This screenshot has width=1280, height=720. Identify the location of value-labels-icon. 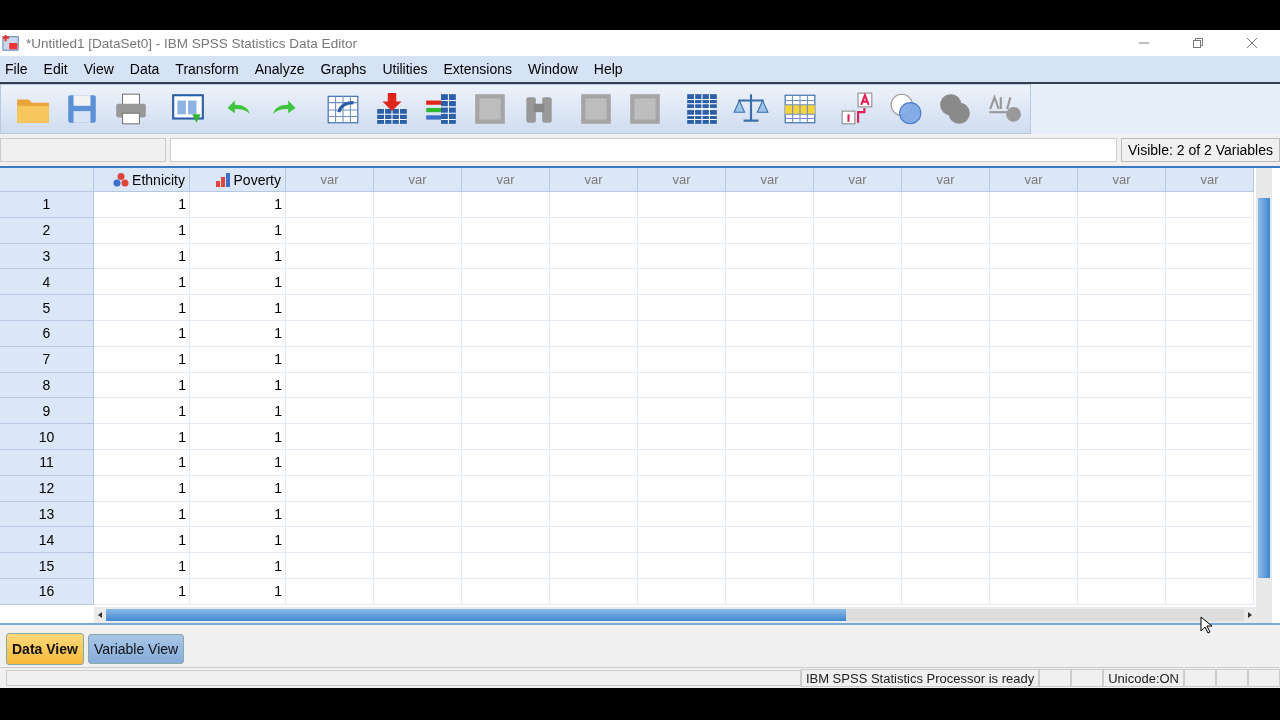
(857, 109).